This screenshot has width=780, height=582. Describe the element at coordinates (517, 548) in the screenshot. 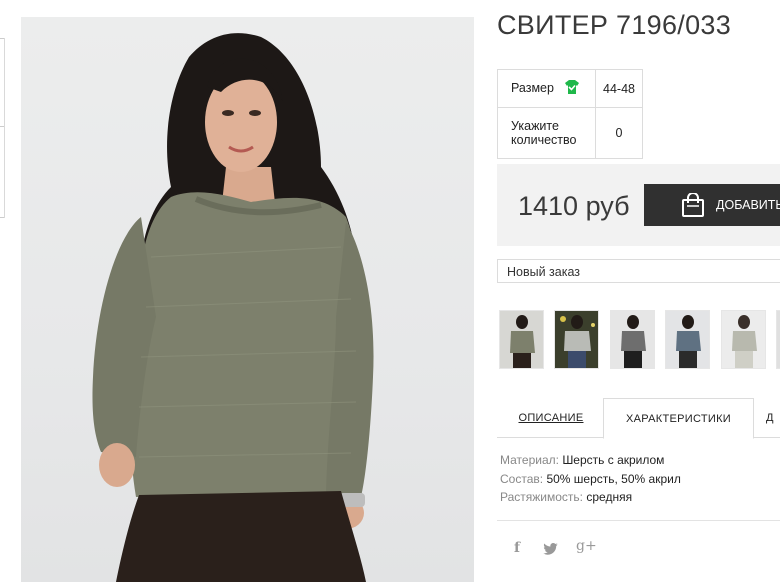

I see `facebook-icon: f` at that location.